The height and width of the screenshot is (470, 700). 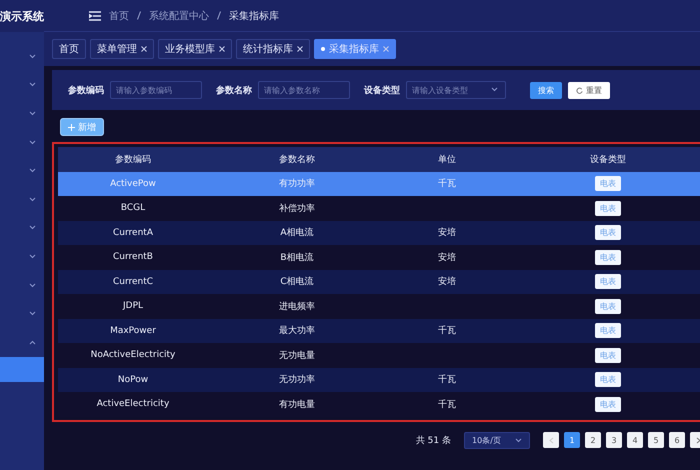 I want to click on table-cell-text: ActiveElectricity, so click(x=133, y=404).